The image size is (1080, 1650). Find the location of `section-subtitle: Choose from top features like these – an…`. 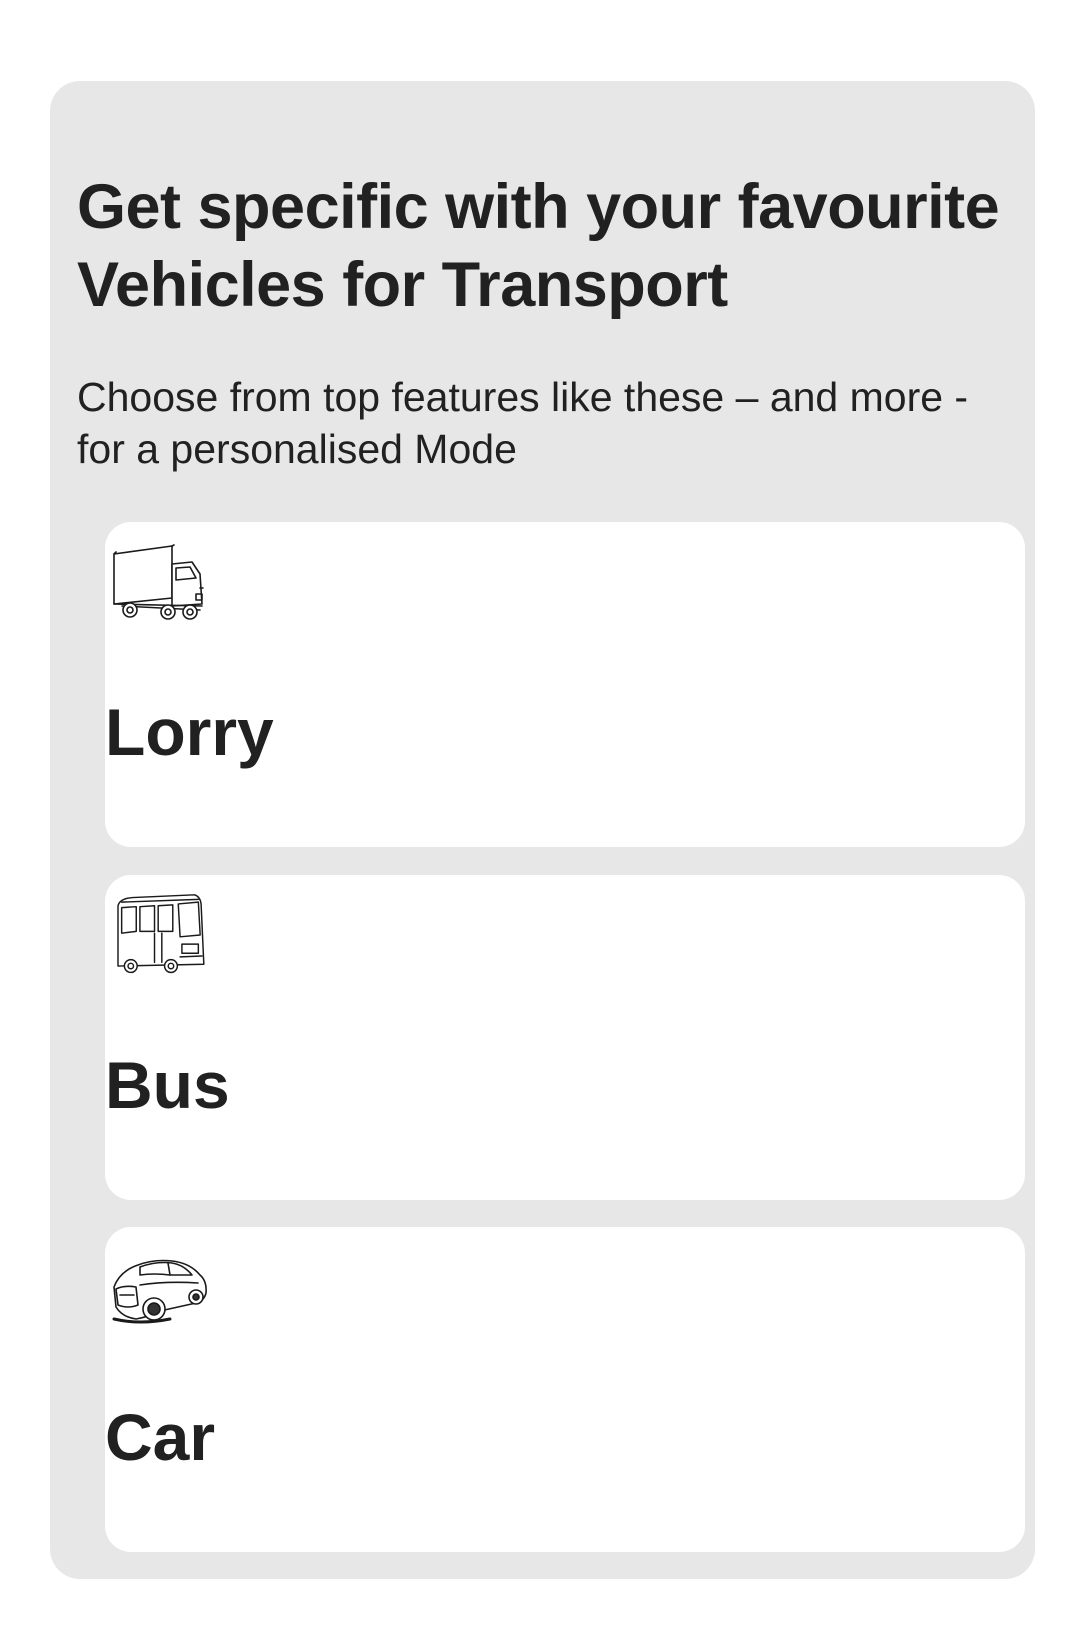

section-subtitle: Choose from top features like these – an… is located at coordinates (523, 423).